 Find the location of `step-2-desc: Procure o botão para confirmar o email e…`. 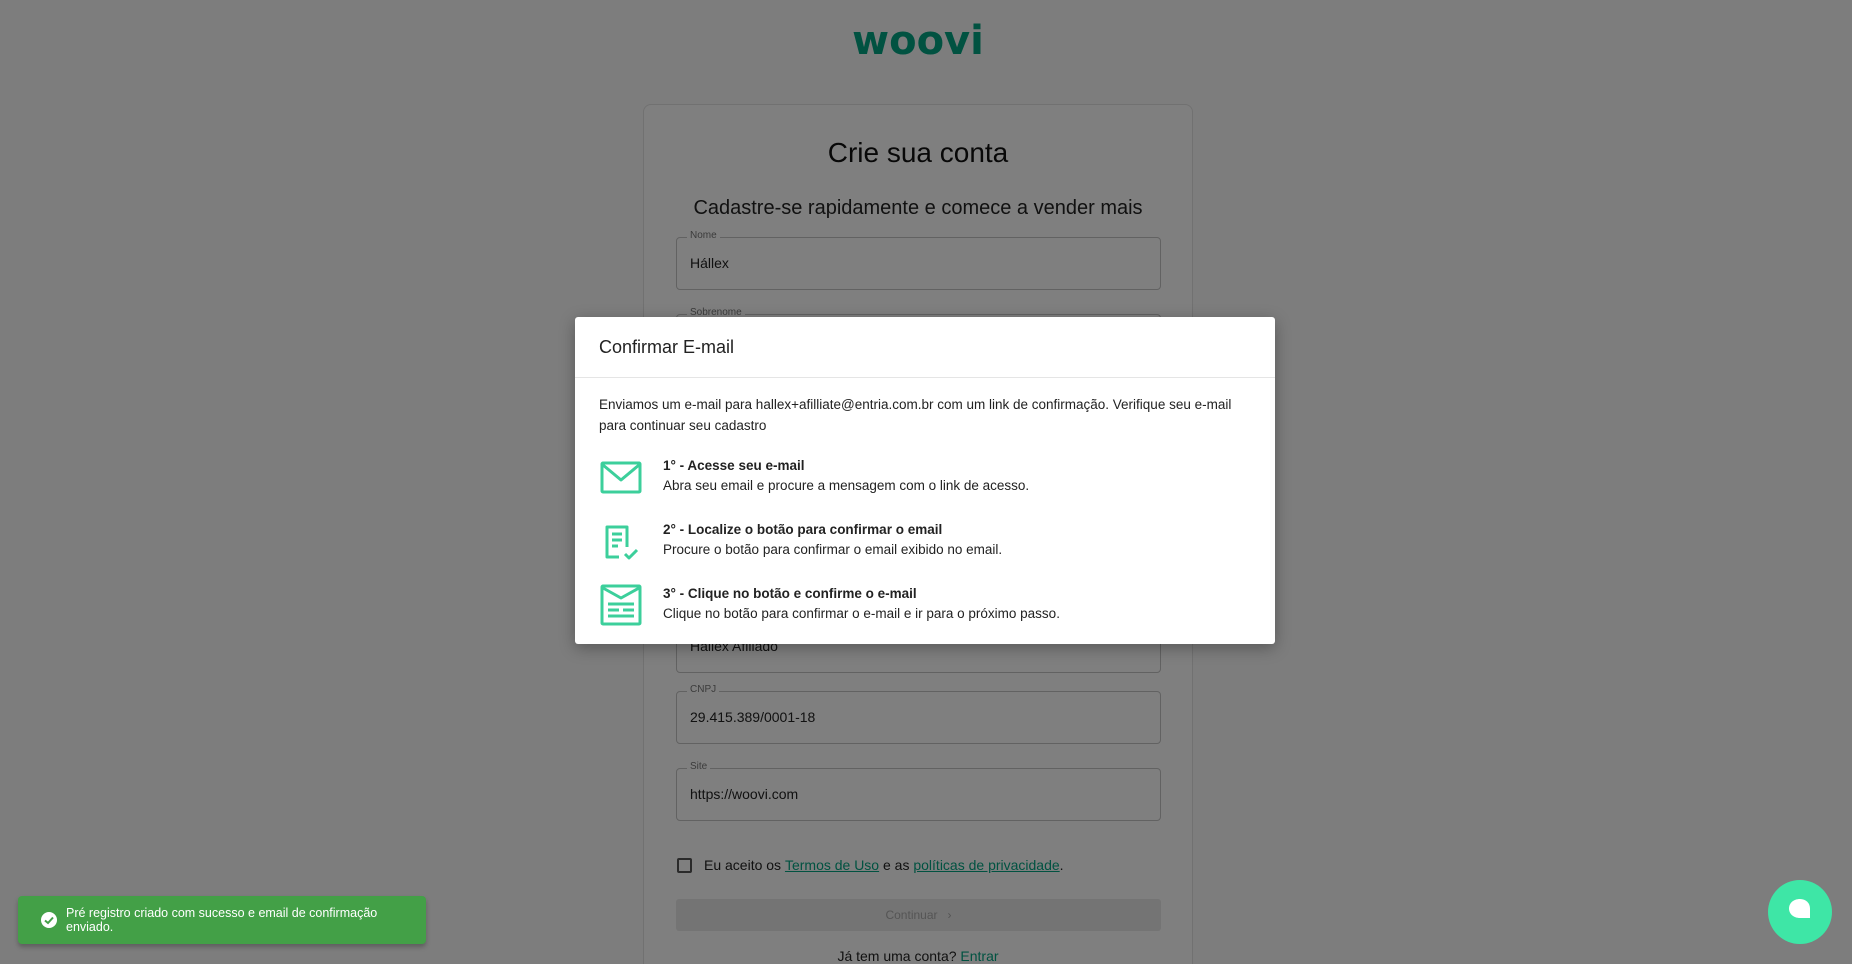

step-2-desc: Procure o botão para confirmar o email e… is located at coordinates (833, 549).